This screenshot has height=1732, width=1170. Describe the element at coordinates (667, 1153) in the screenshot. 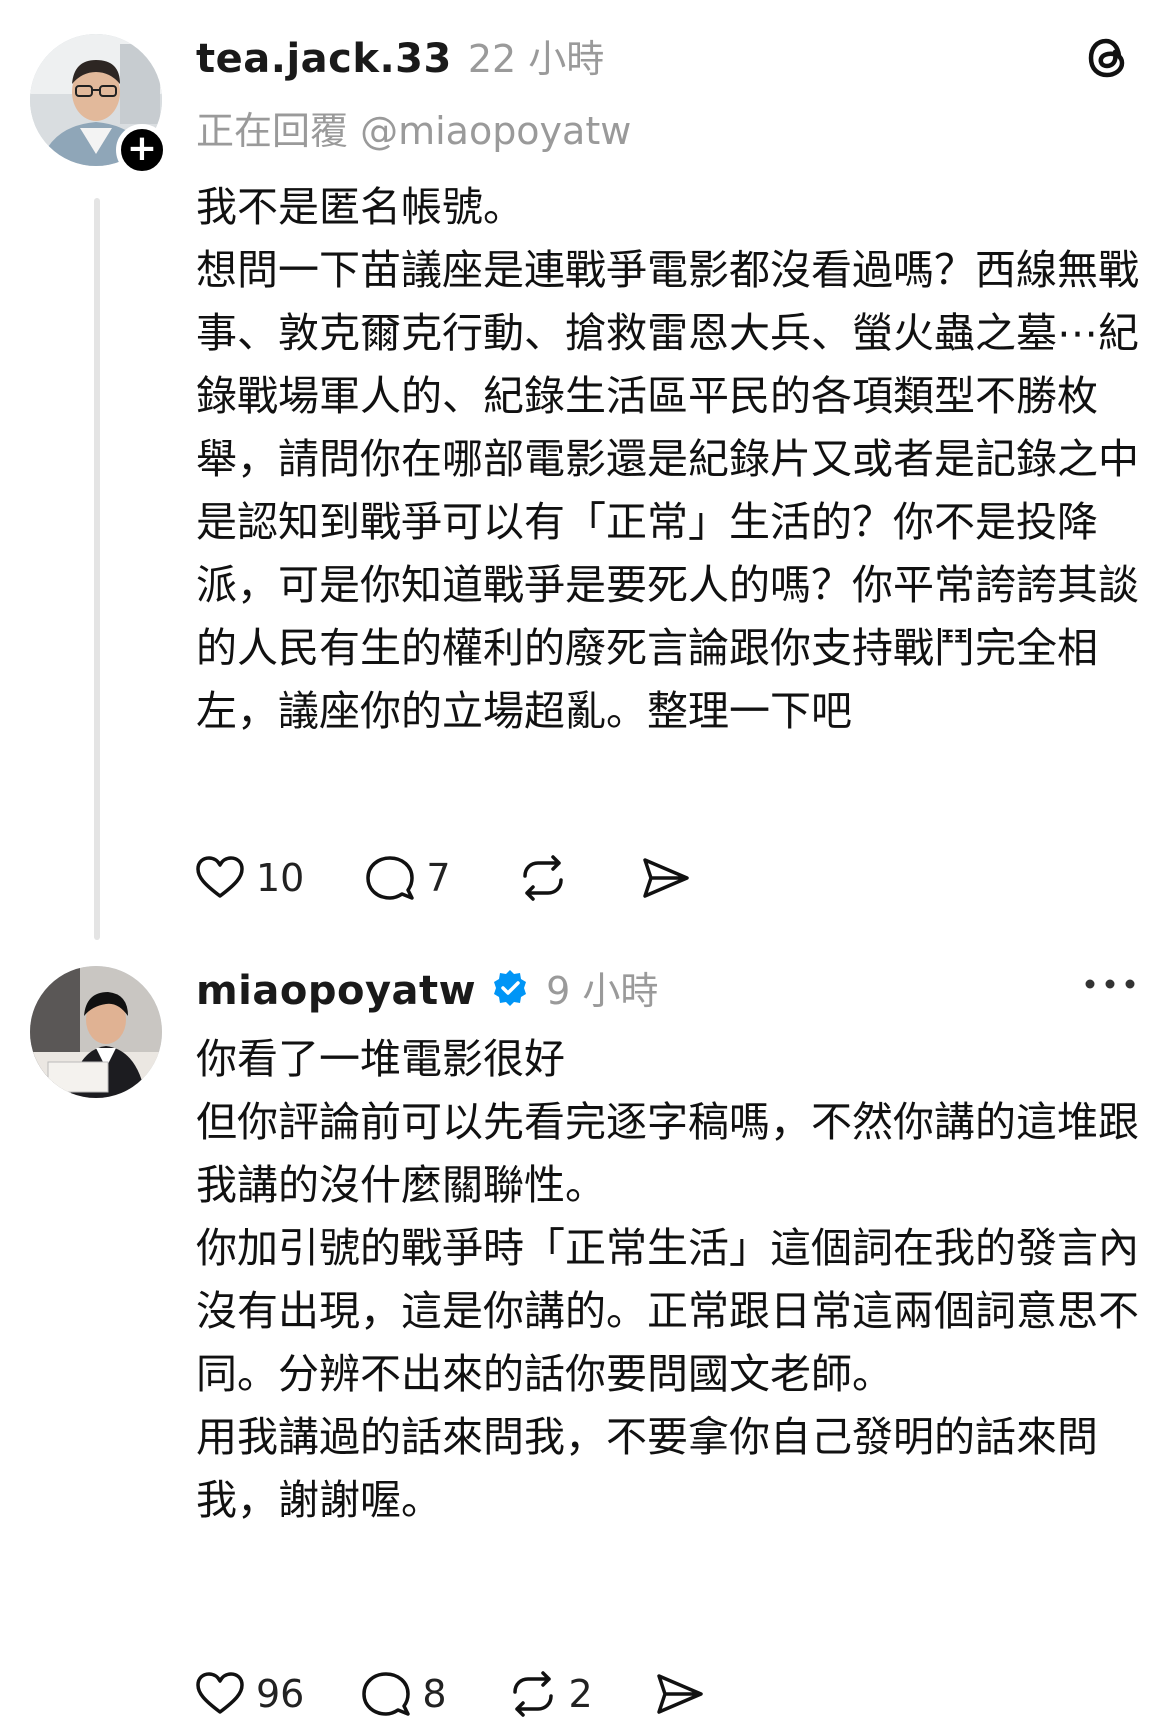

I see `post-paragraph: 但你評論前可以先看完逐字稿嗎，不然你講的這堆跟我講的沒什麼關聯性。` at that location.